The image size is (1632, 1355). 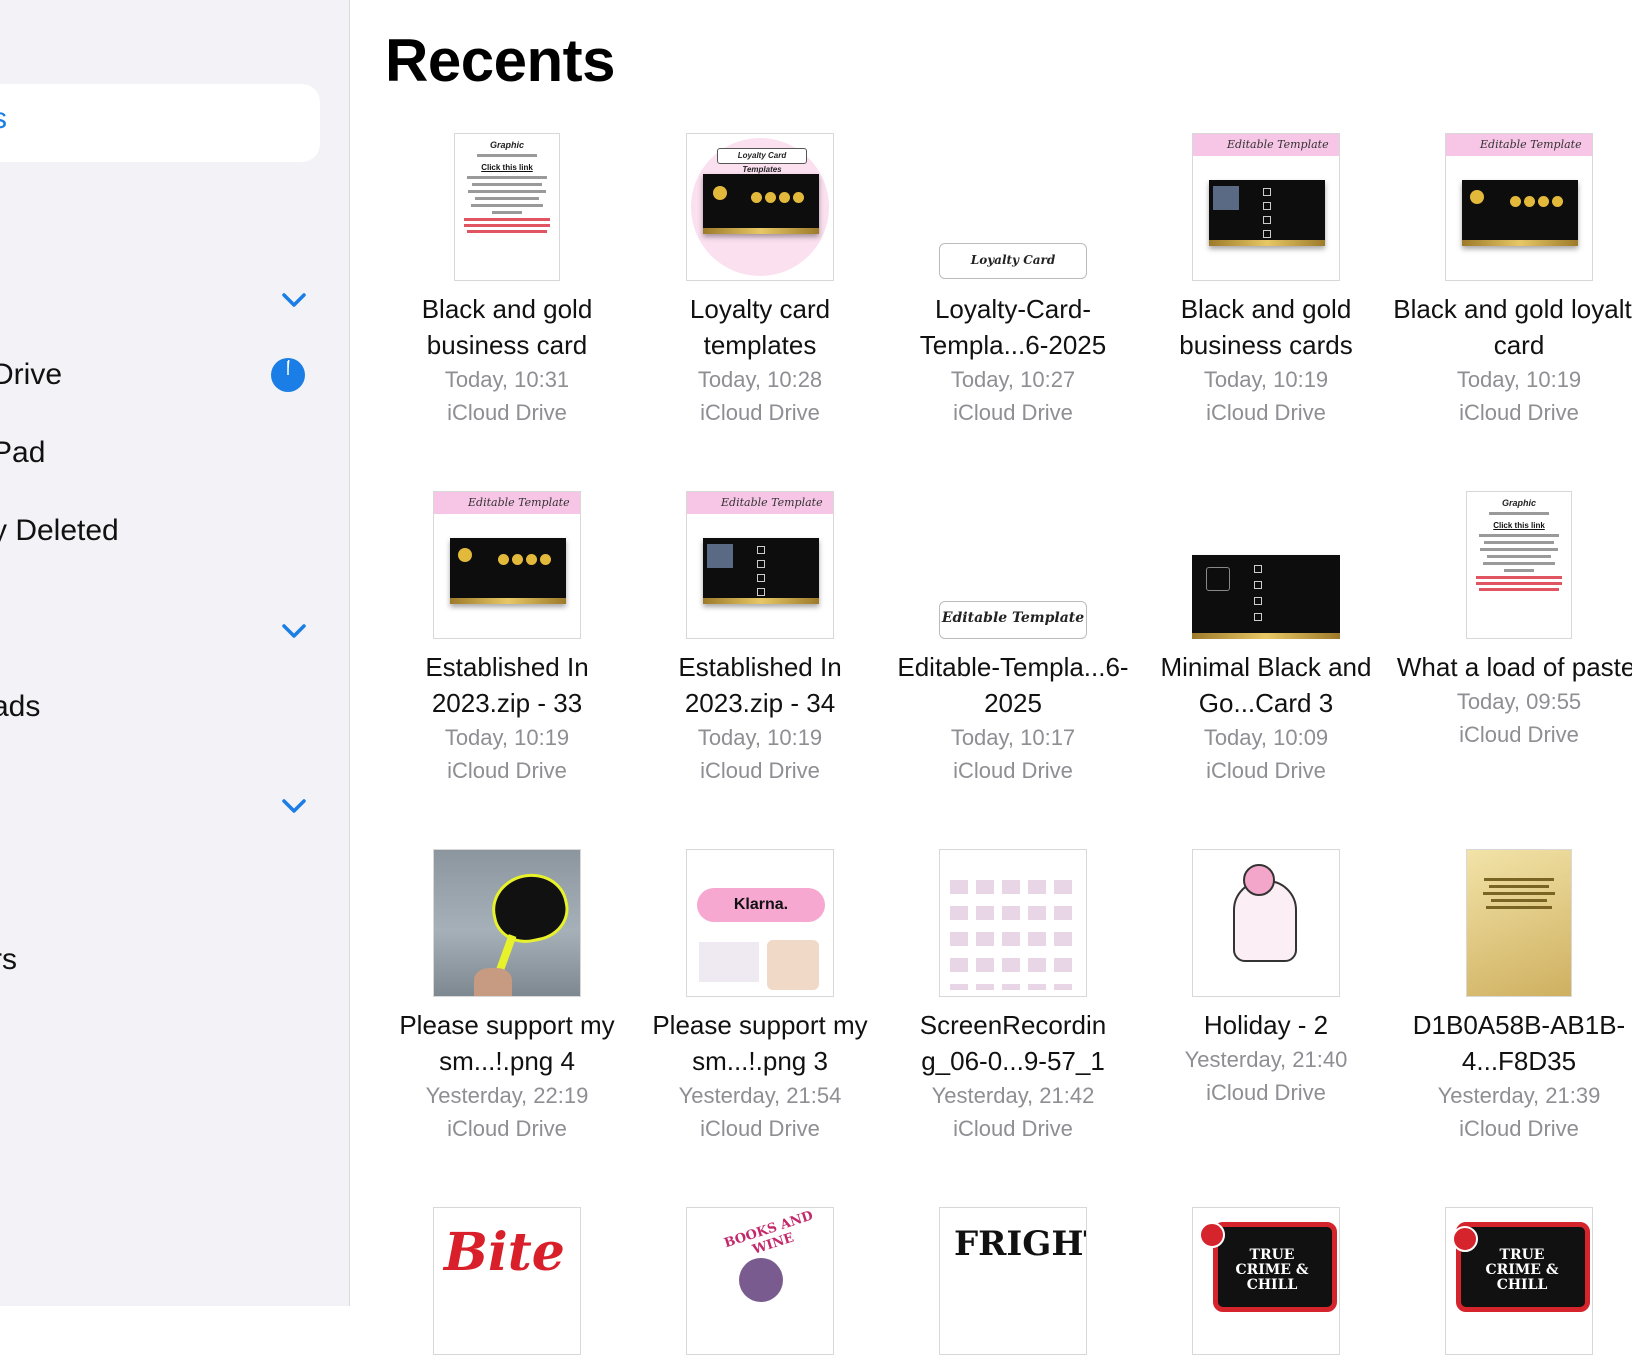 I want to click on file-date: Yesterday, 21:40, so click(x=1266, y=1059).